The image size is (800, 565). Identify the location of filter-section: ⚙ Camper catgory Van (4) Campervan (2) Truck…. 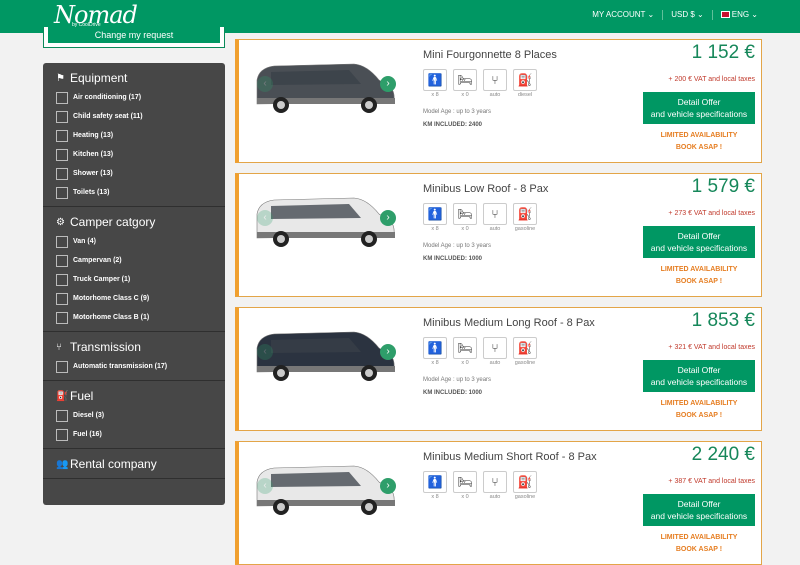
(134, 269).